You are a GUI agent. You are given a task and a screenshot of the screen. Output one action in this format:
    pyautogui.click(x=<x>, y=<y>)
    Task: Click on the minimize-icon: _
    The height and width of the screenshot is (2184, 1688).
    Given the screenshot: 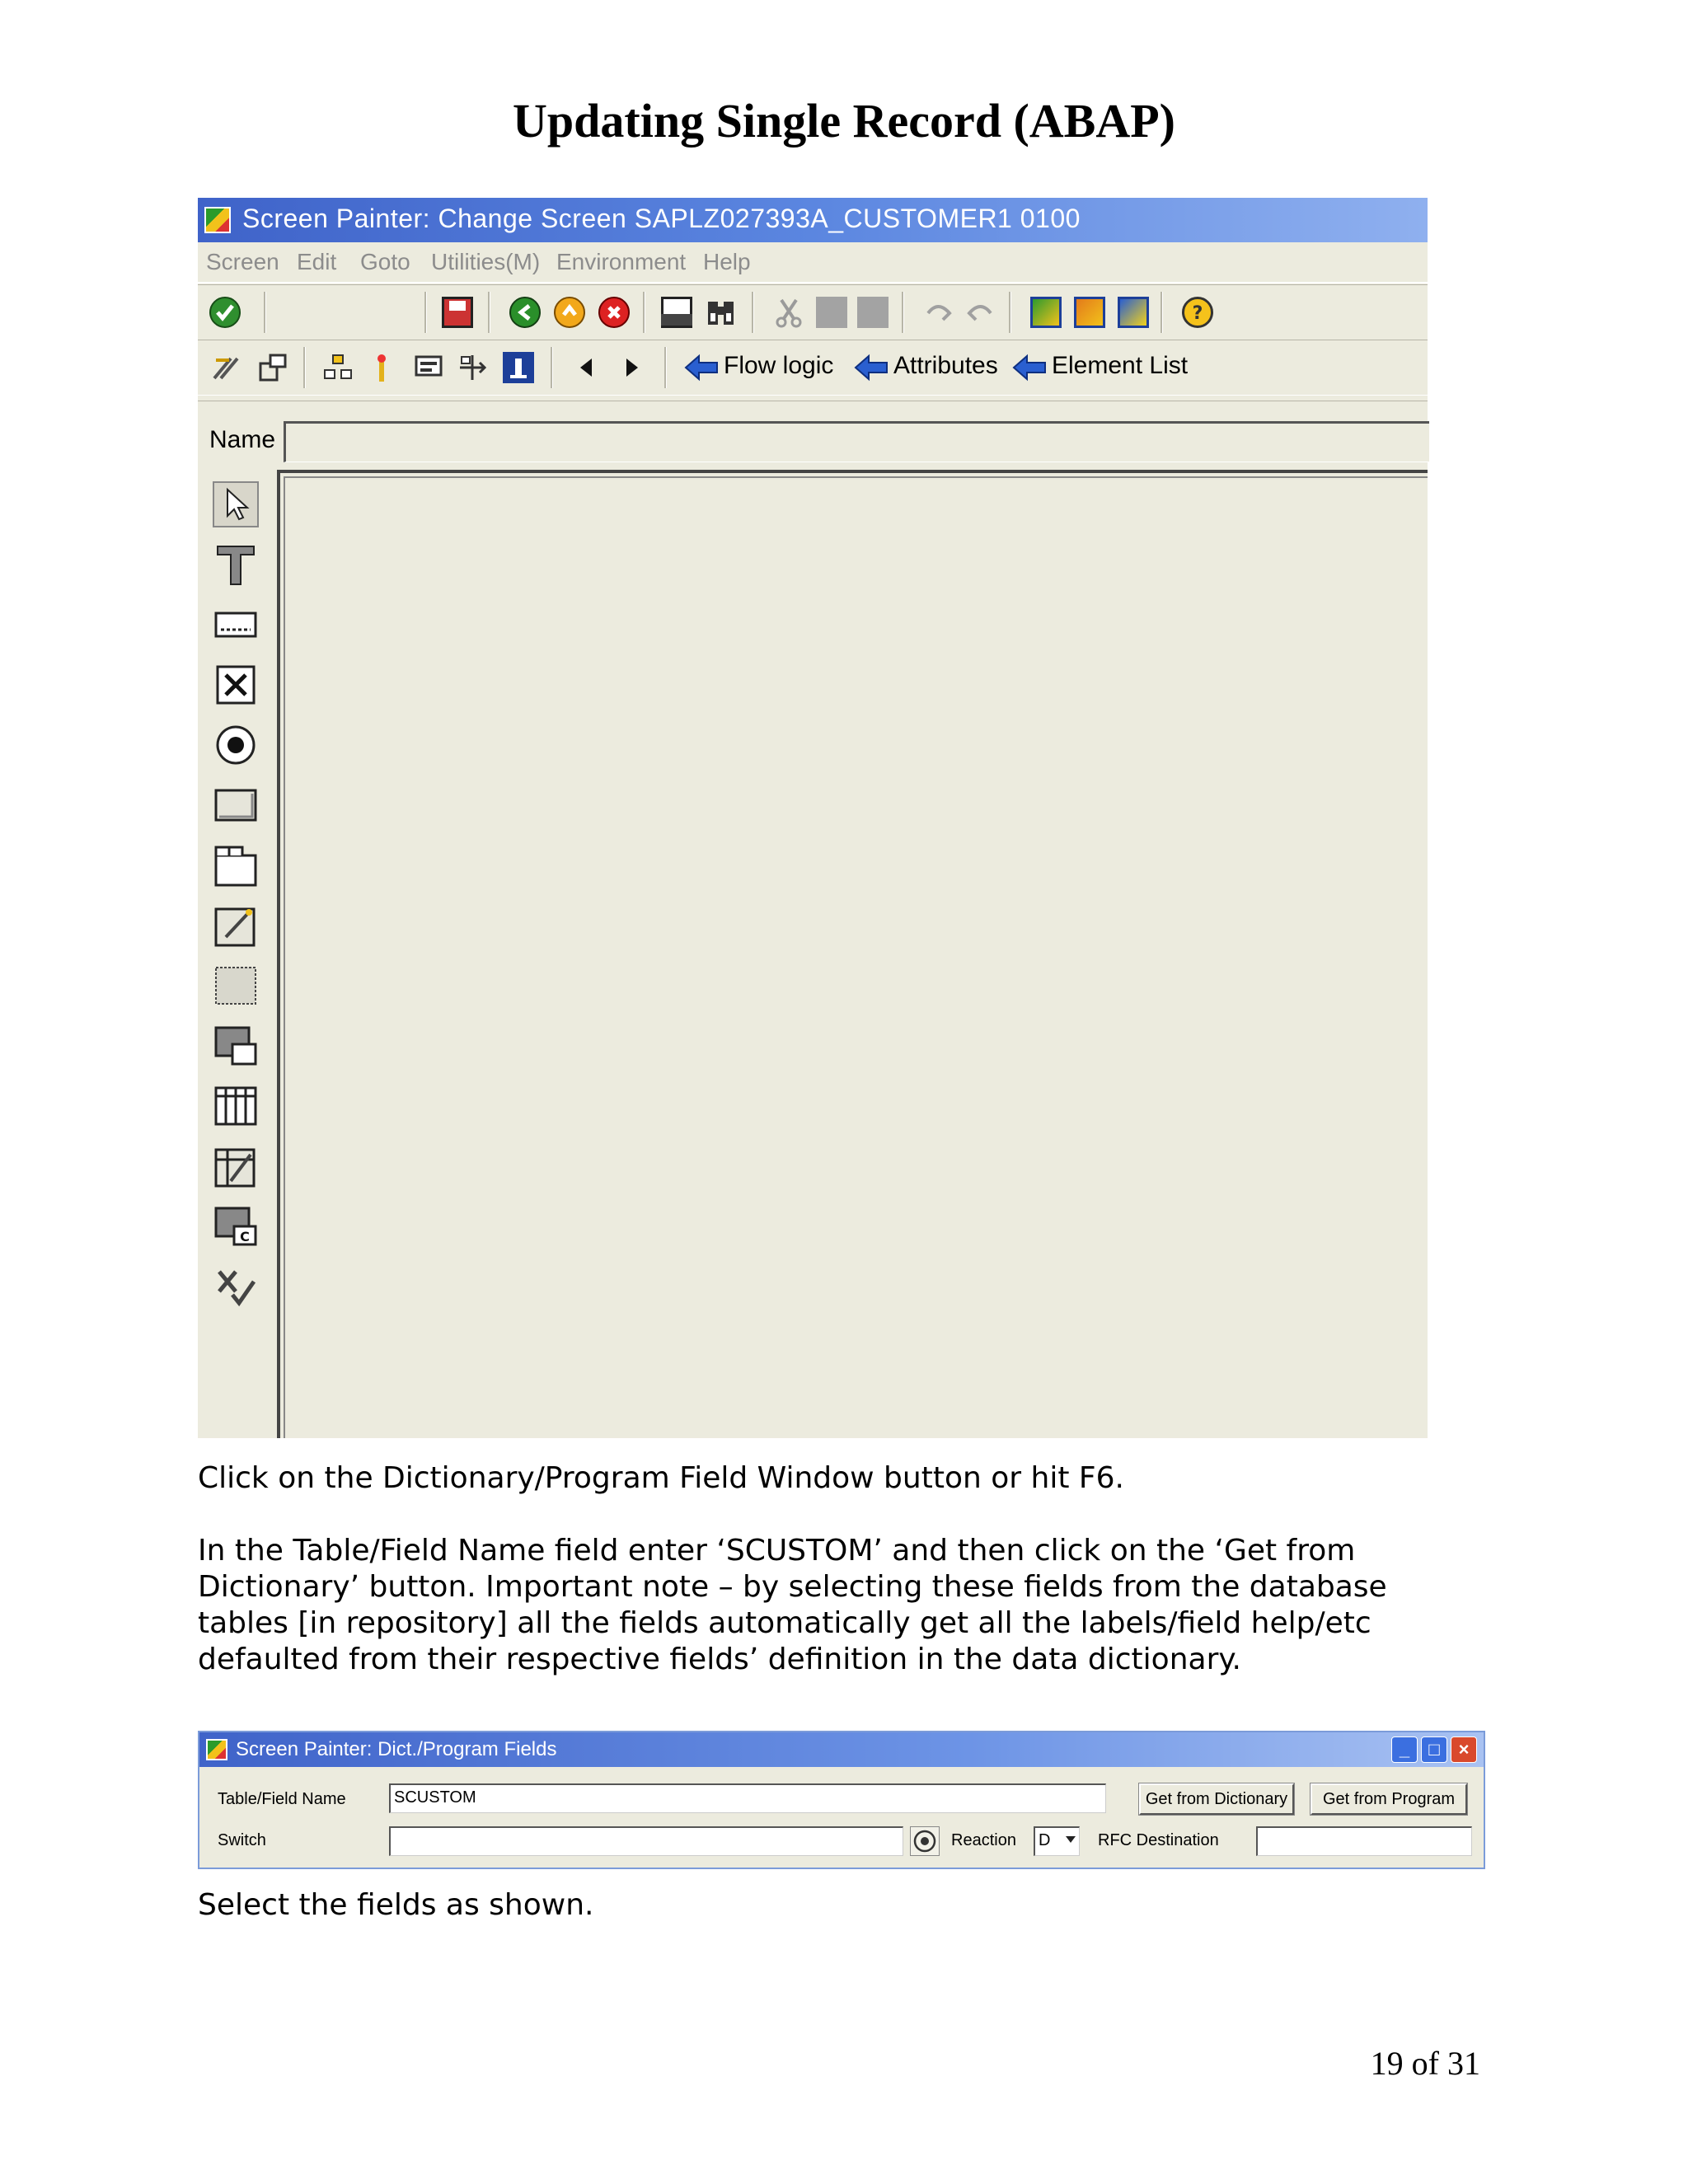 What is the action you would take?
    pyautogui.click(x=1405, y=1749)
    